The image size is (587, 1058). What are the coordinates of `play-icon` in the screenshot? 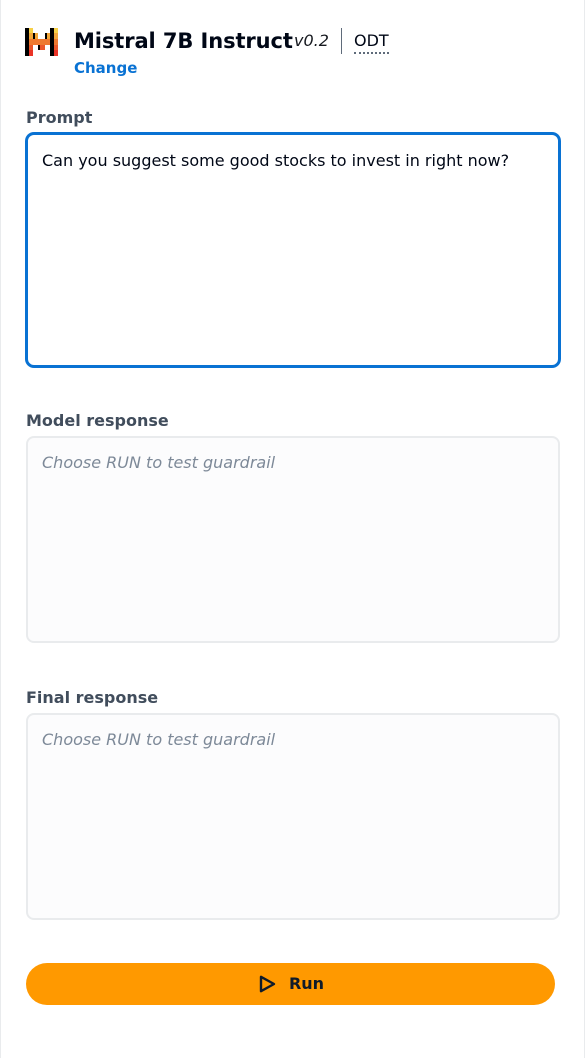 It's located at (267, 984).